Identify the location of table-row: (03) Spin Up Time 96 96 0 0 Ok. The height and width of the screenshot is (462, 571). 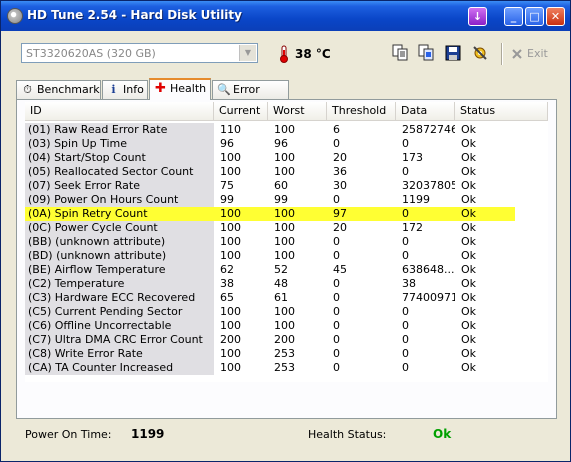
(270, 144).